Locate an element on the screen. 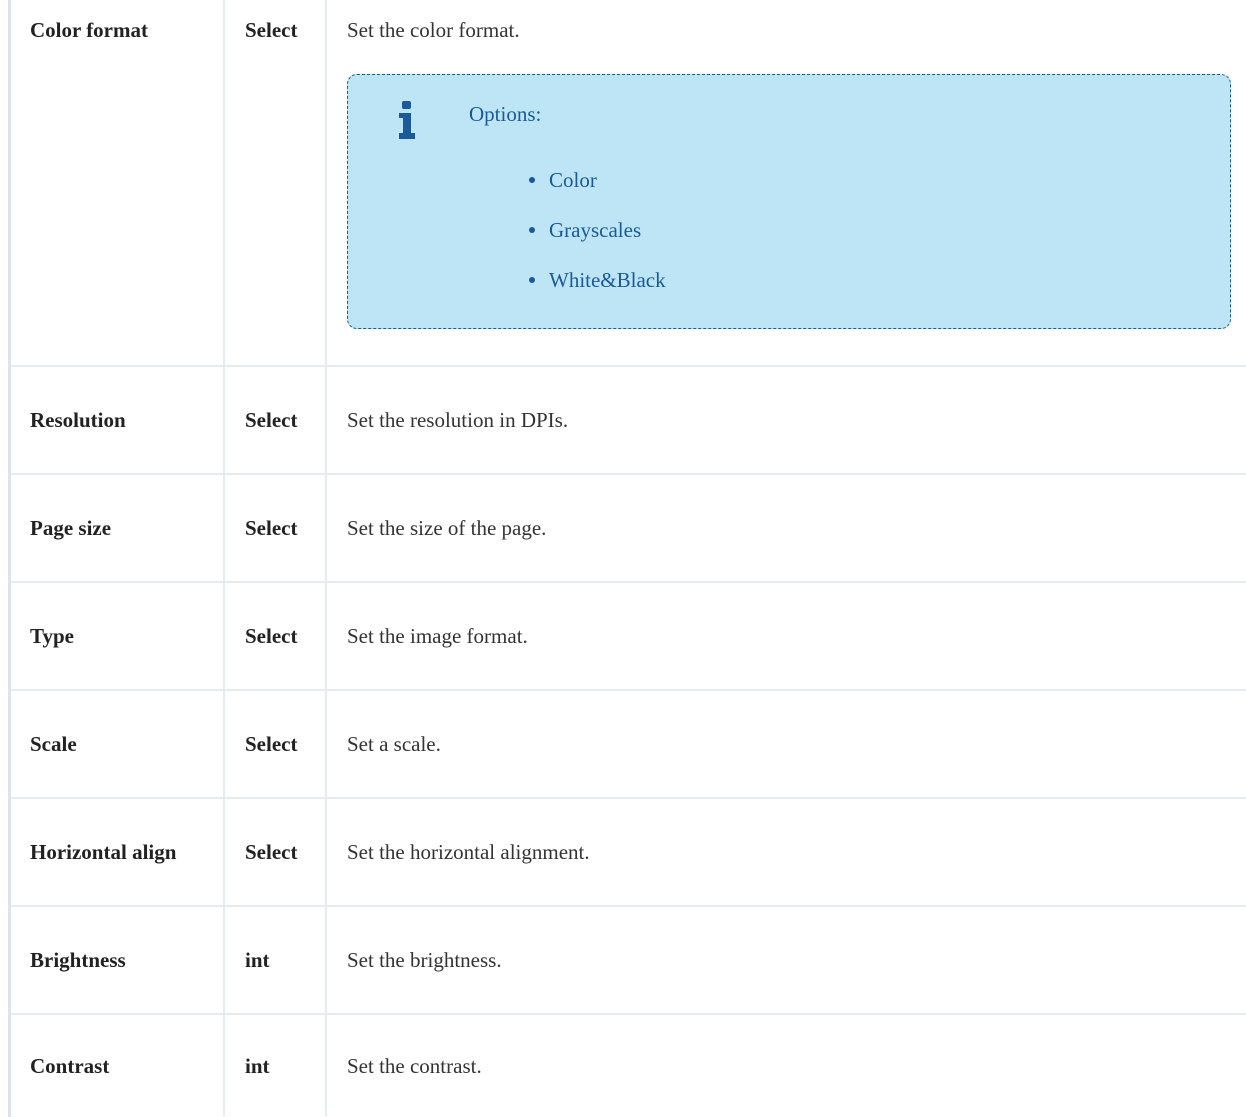  table-row: Brightness int Set the brightness. is located at coordinates (628, 959).